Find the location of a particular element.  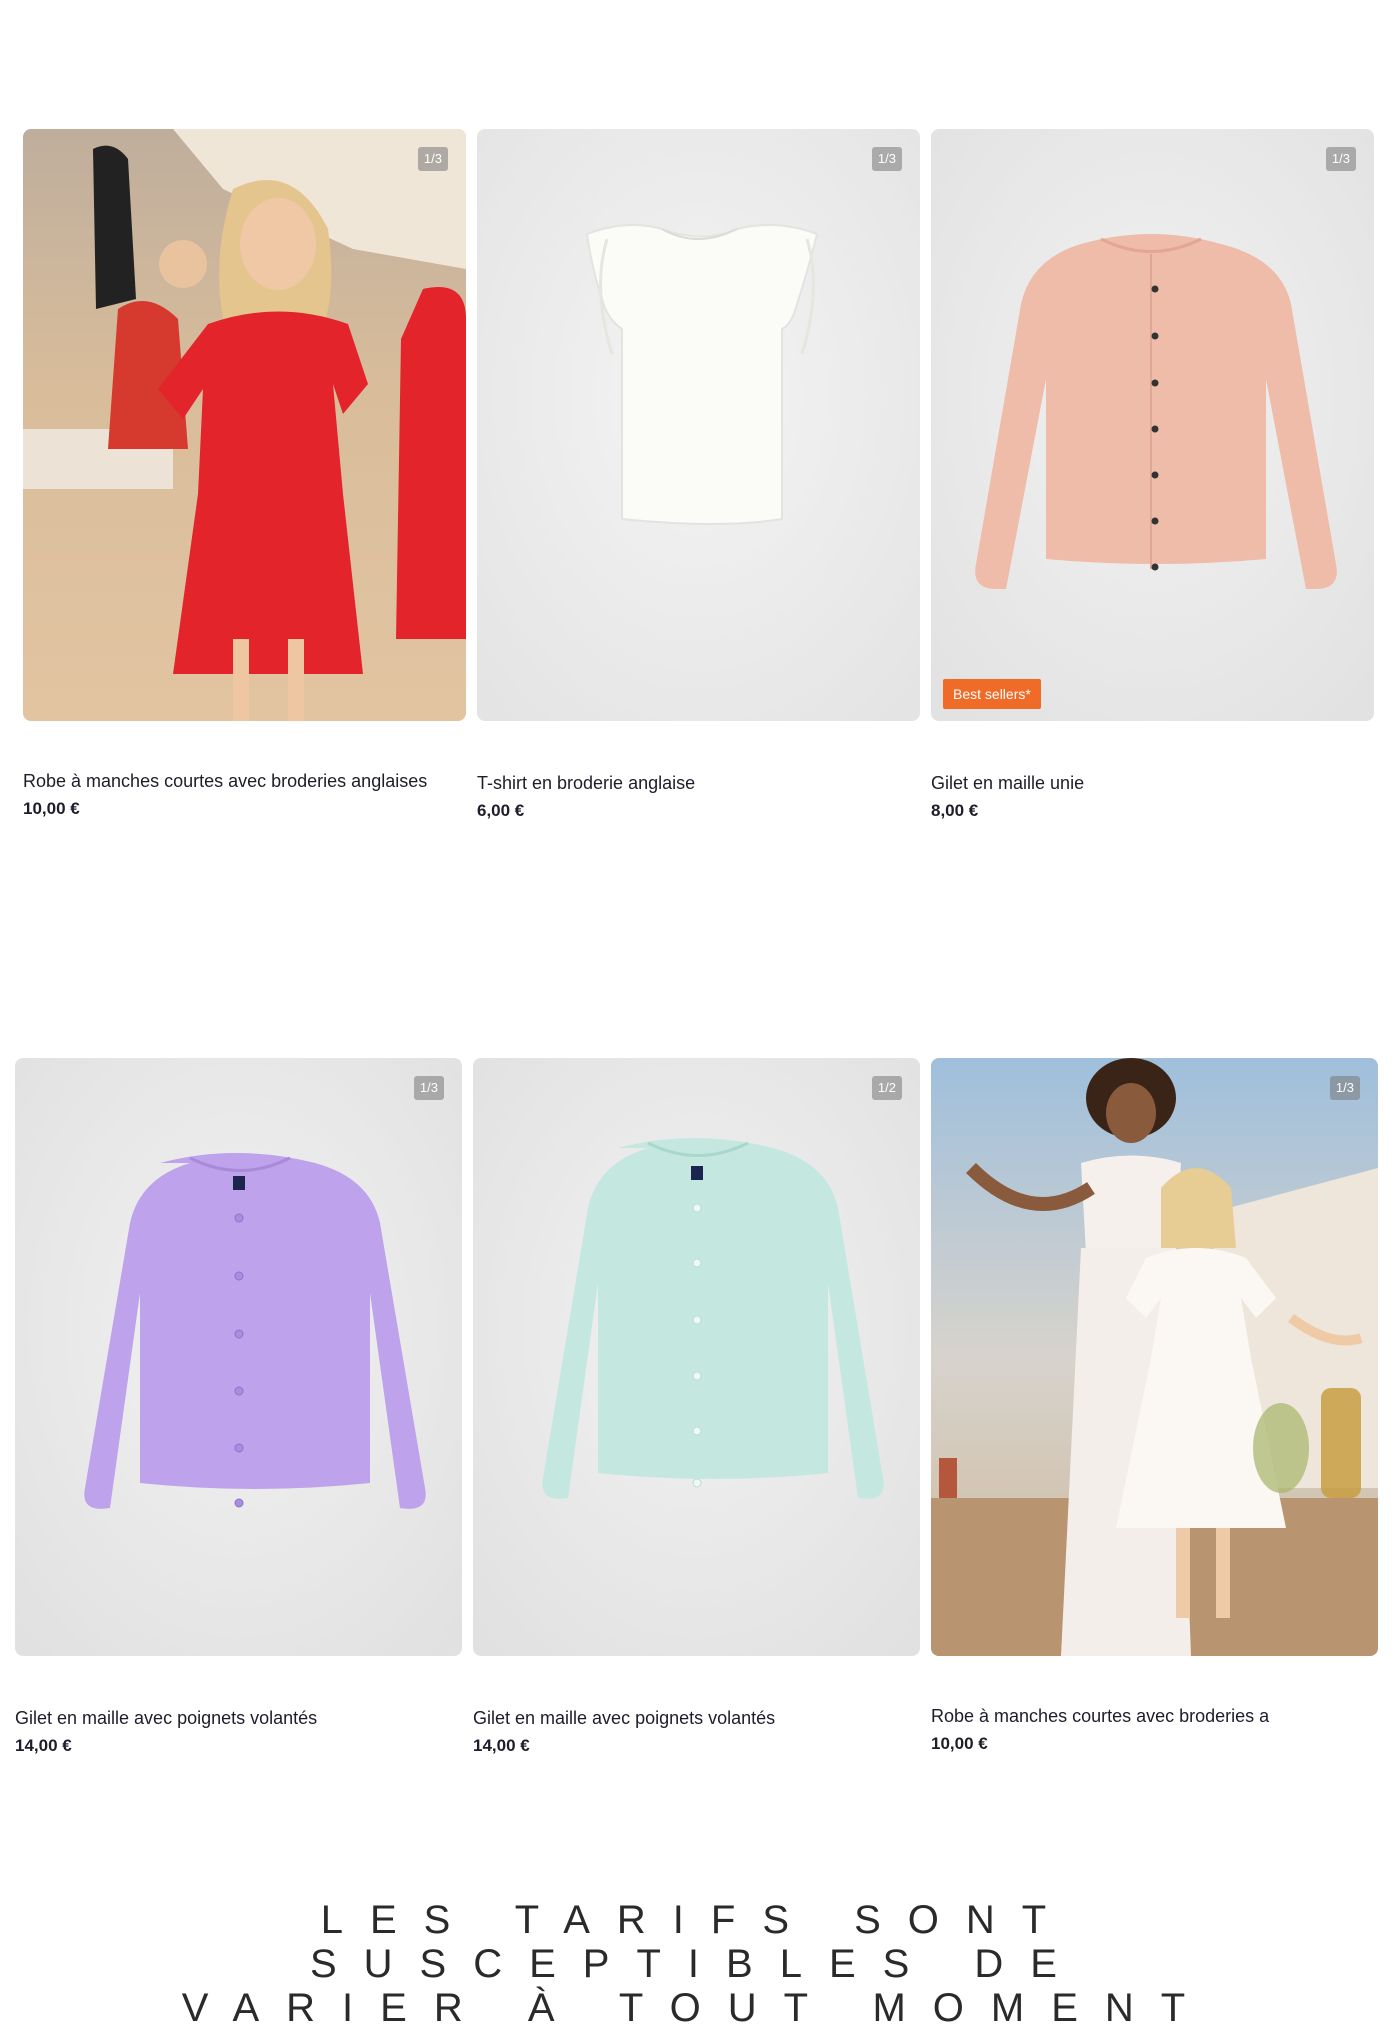

product-card: 1/3 T-shirt en broderie anglaise 6,00 € is located at coordinates (698, 479).